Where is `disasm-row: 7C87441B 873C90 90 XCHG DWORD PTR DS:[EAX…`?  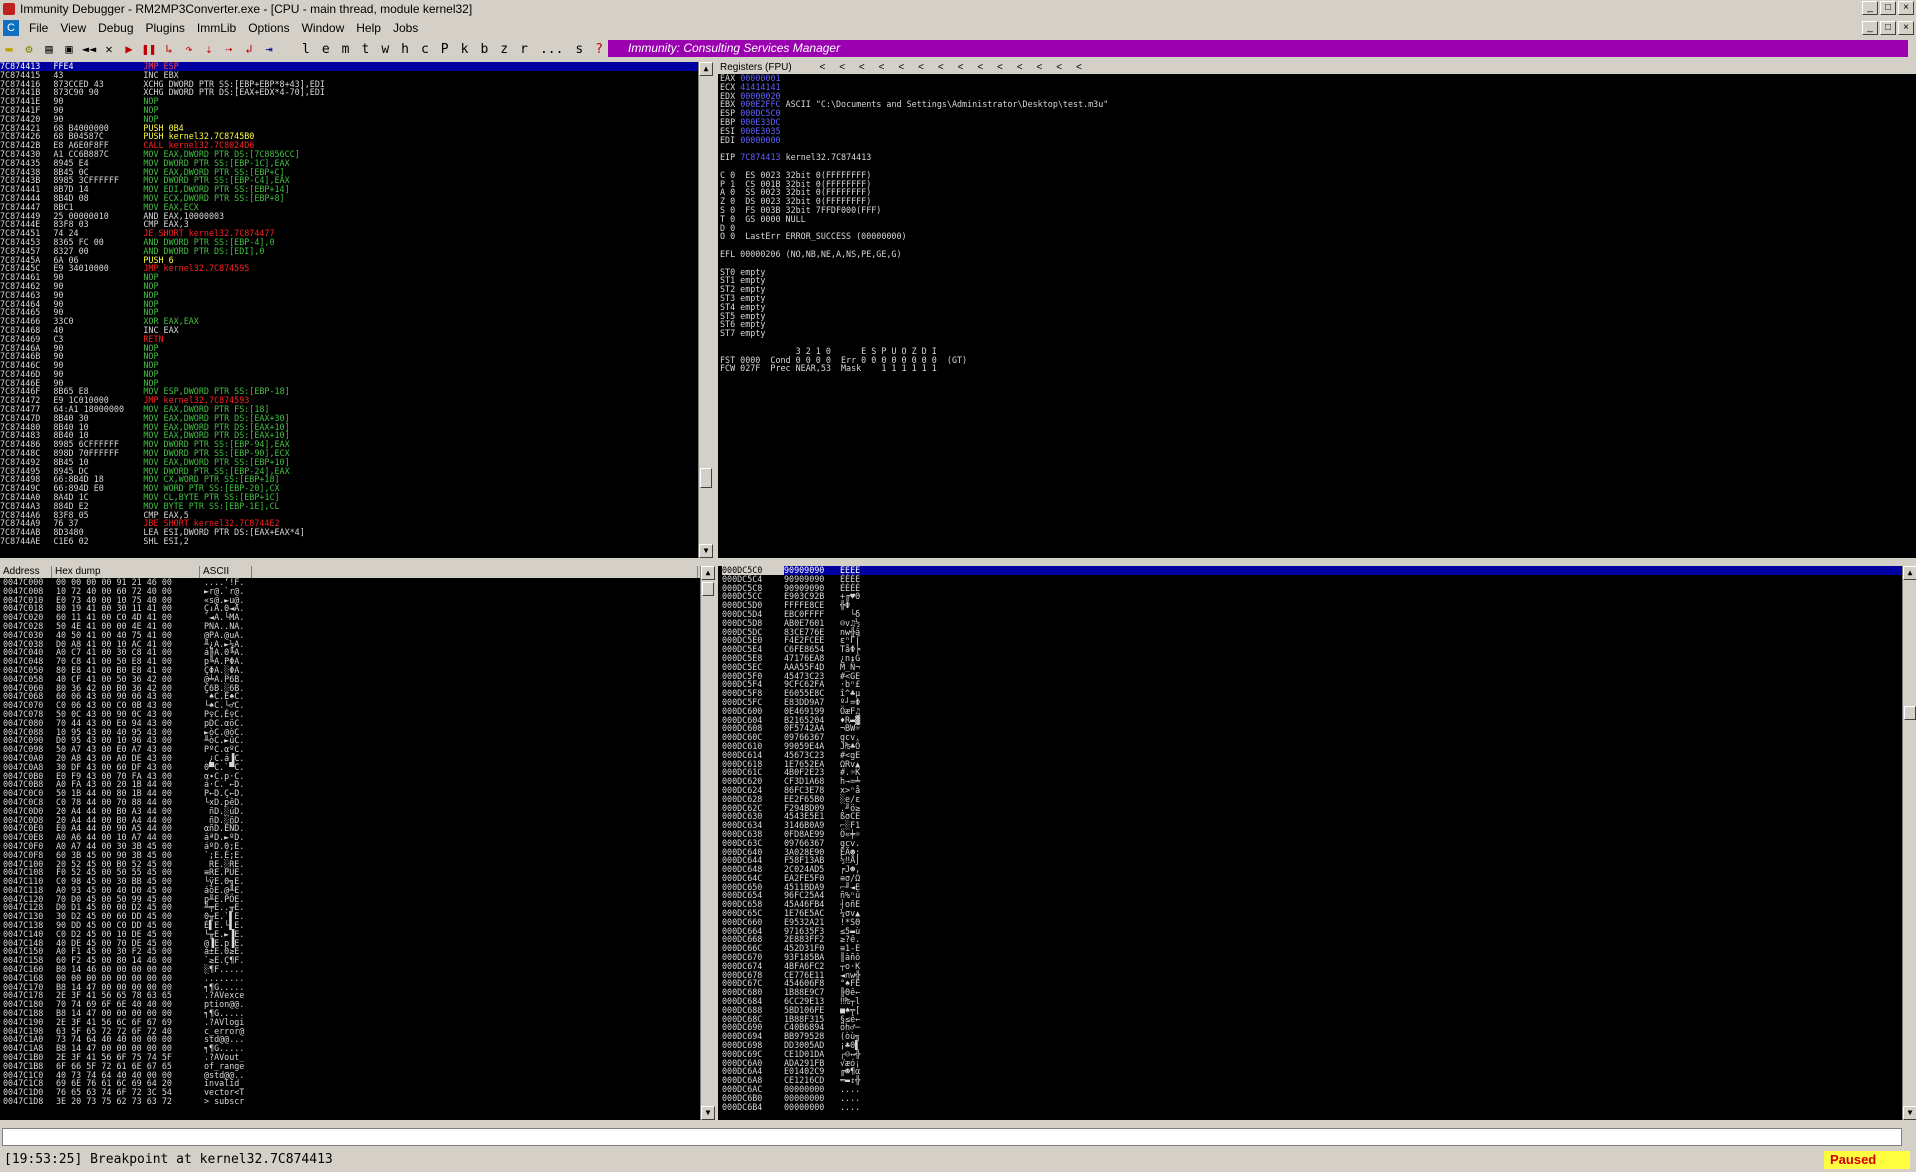
disasm-row: 7C87441B 873C90 90 XCHG DWORD PTR DS:[EAX… is located at coordinates (349, 92).